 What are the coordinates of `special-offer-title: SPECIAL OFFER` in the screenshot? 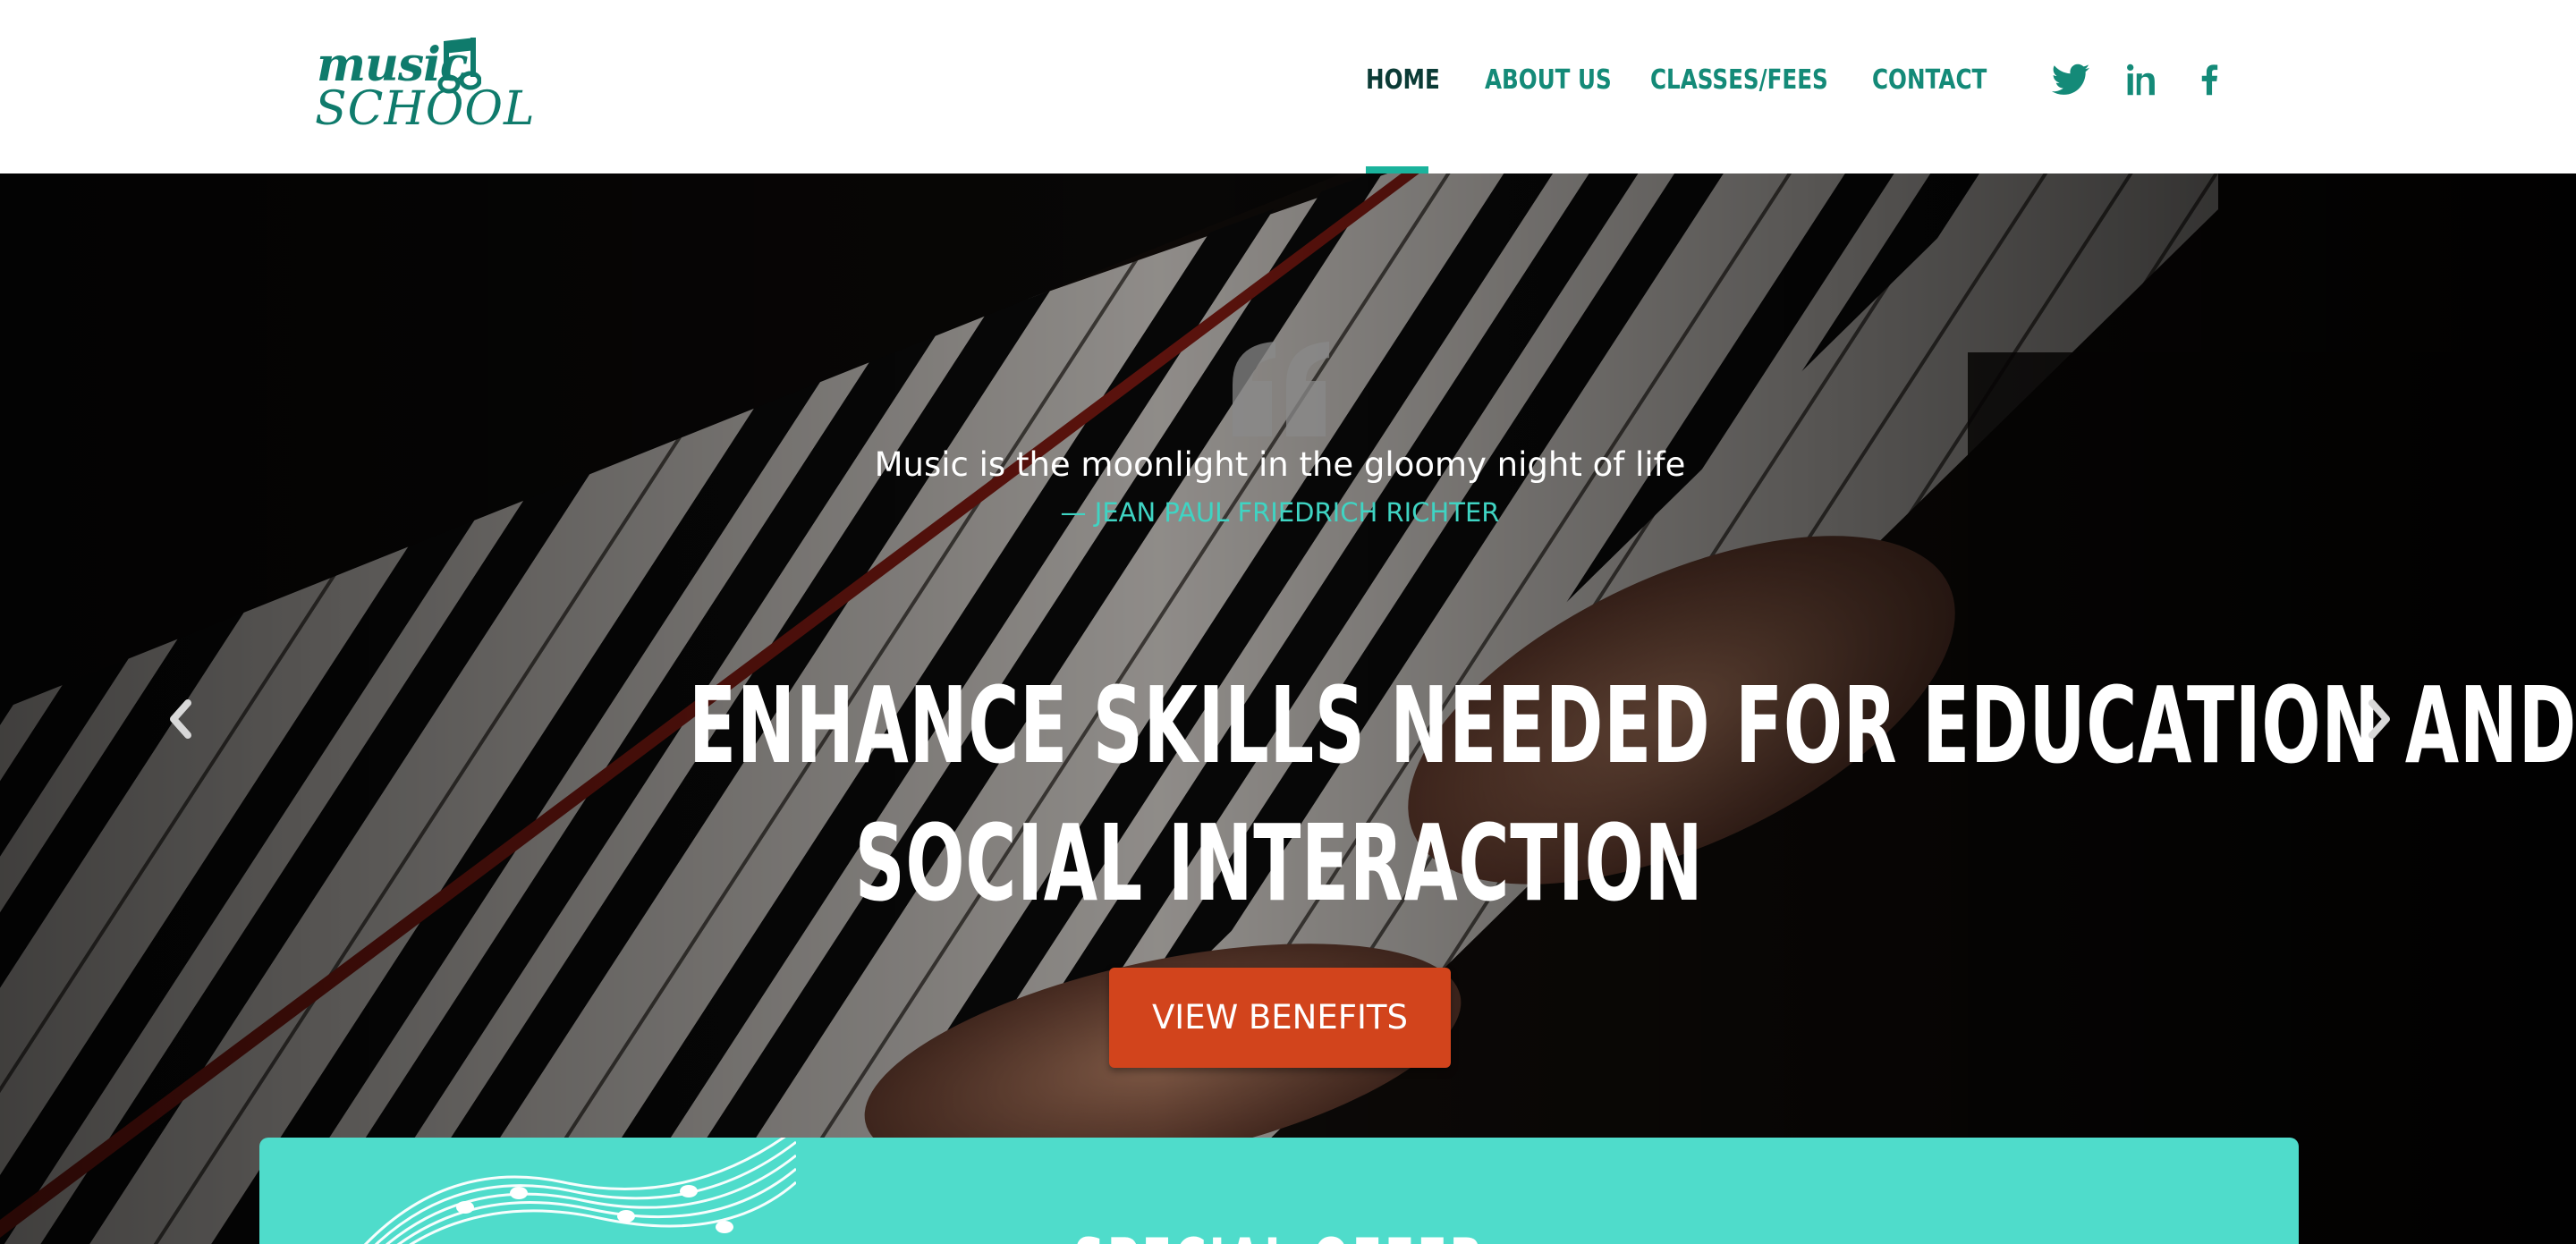 It's located at (1279, 1234).